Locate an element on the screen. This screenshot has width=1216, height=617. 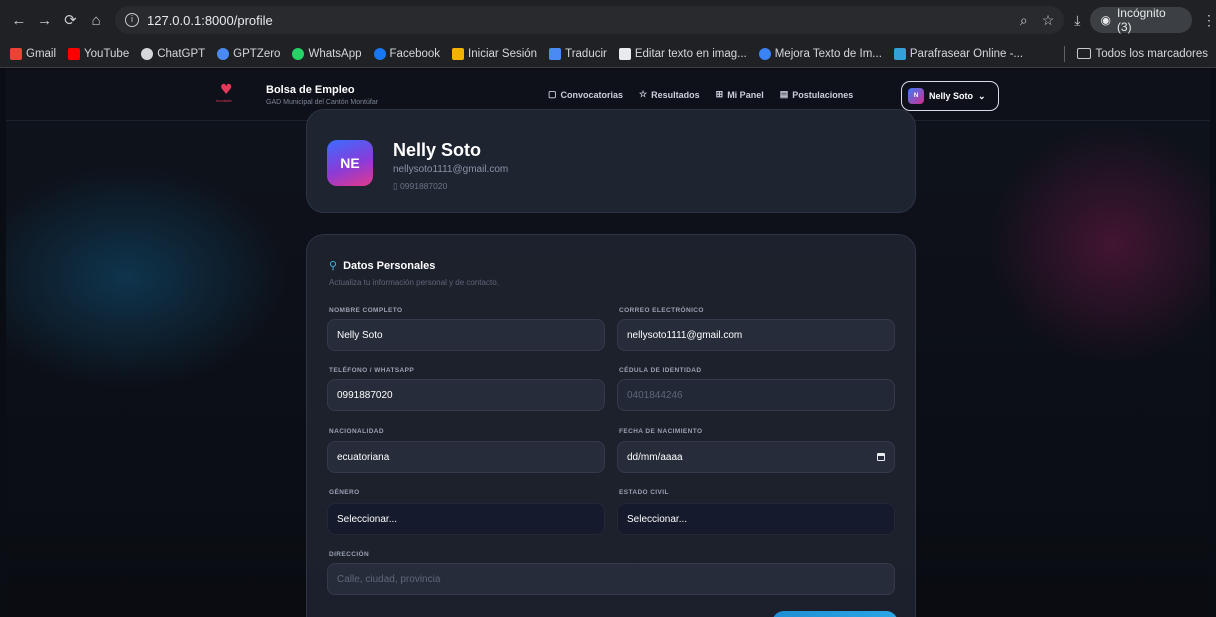
person-icon: ⚲ is located at coordinates (333, 265).